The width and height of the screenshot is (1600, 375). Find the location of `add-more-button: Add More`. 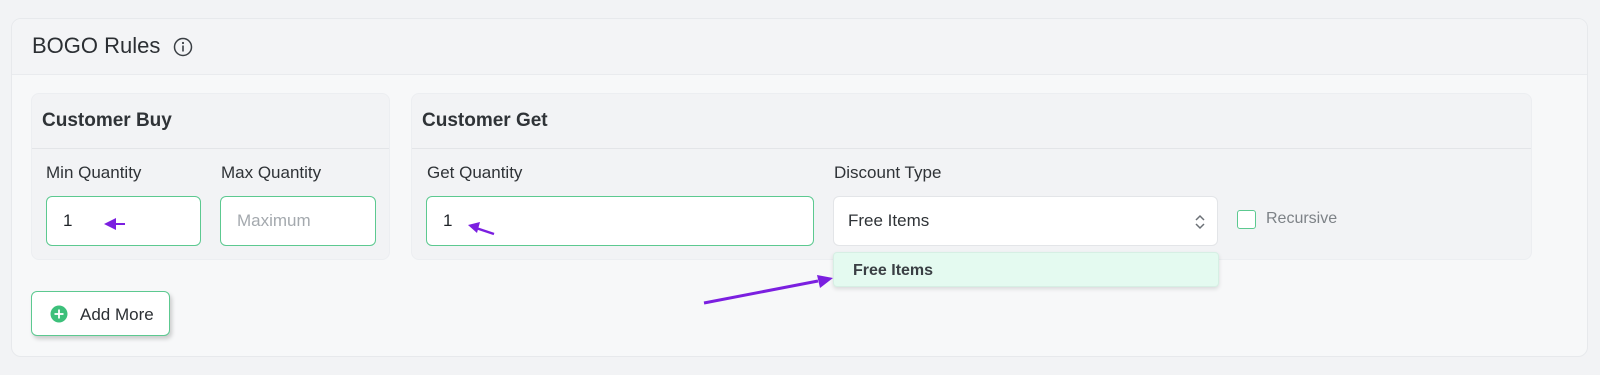

add-more-button: Add More is located at coordinates (100, 313).